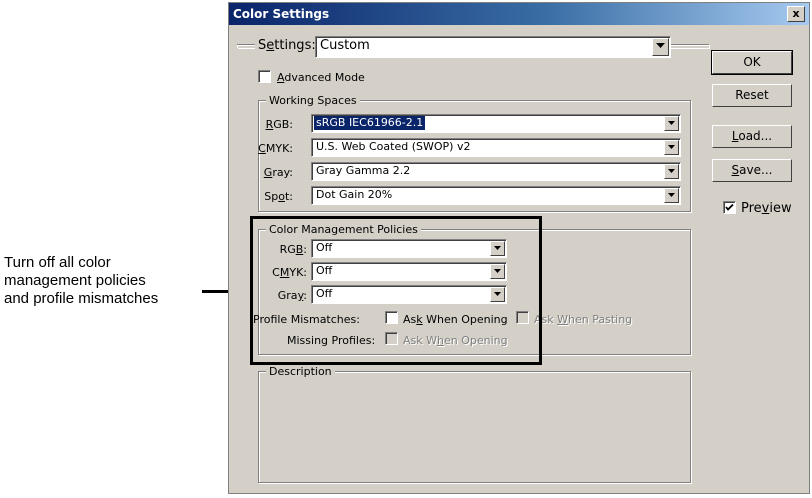  What do you see at coordinates (278, 172) in the screenshot?
I see `gray-working-label: Gray:` at bounding box center [278, 172].